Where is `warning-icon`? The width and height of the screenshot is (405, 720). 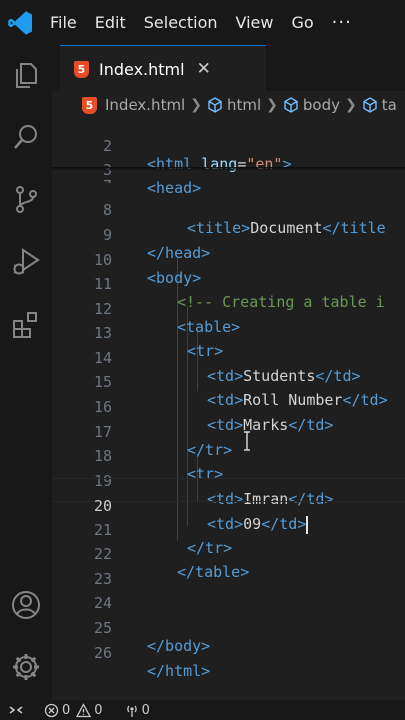 warning-icon is located at coordinates (84, 709).